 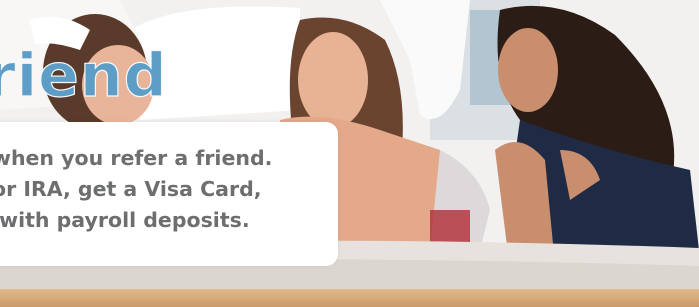 What do you see at coordinates (349, 298) in the screenshot?
I see `photo-floor` at bounding box center [349, 298].